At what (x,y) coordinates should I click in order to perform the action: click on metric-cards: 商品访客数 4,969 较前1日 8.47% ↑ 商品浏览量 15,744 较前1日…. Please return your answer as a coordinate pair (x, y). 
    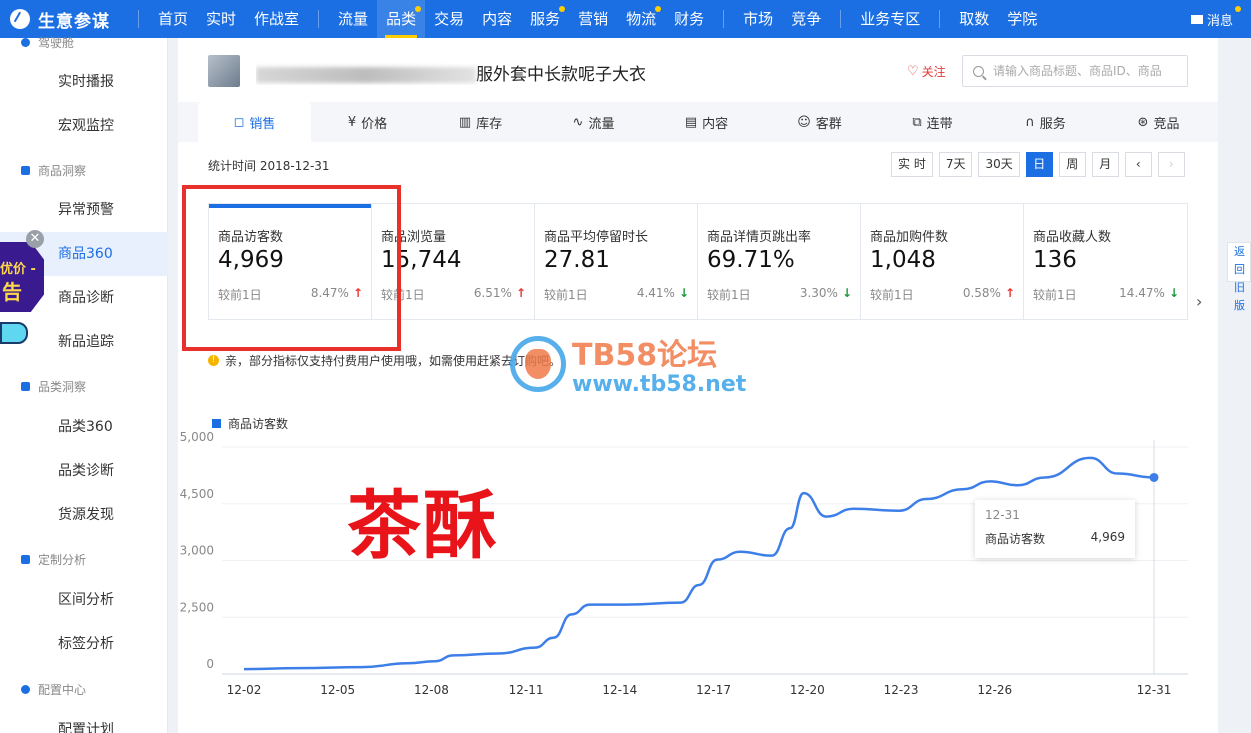
    Looking at the image, I should click on (698, 261).